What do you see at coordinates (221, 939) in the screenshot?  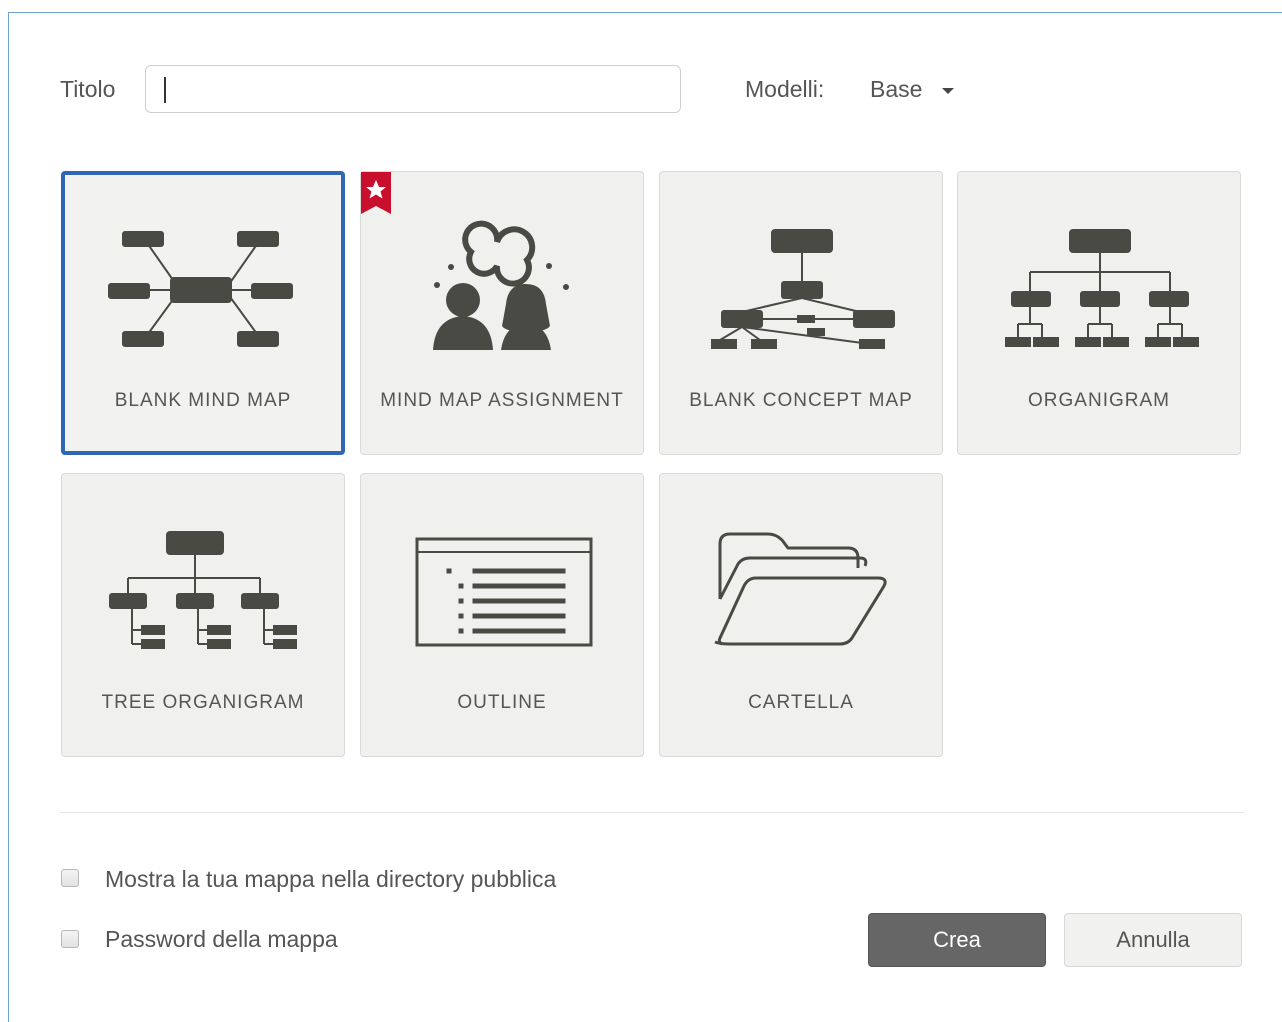 I see `password-label: Password della mappa` at bounding box center [221, 939].